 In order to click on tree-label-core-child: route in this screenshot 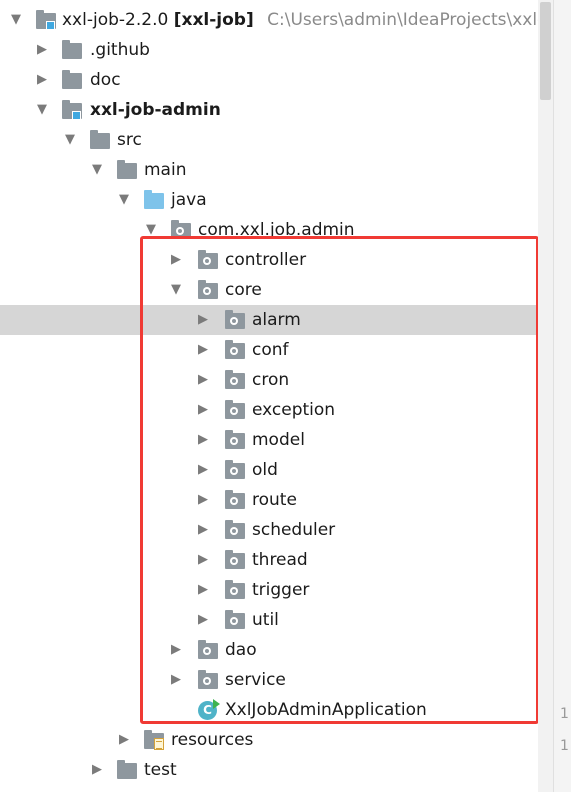, I will do `click(274, 500)`.